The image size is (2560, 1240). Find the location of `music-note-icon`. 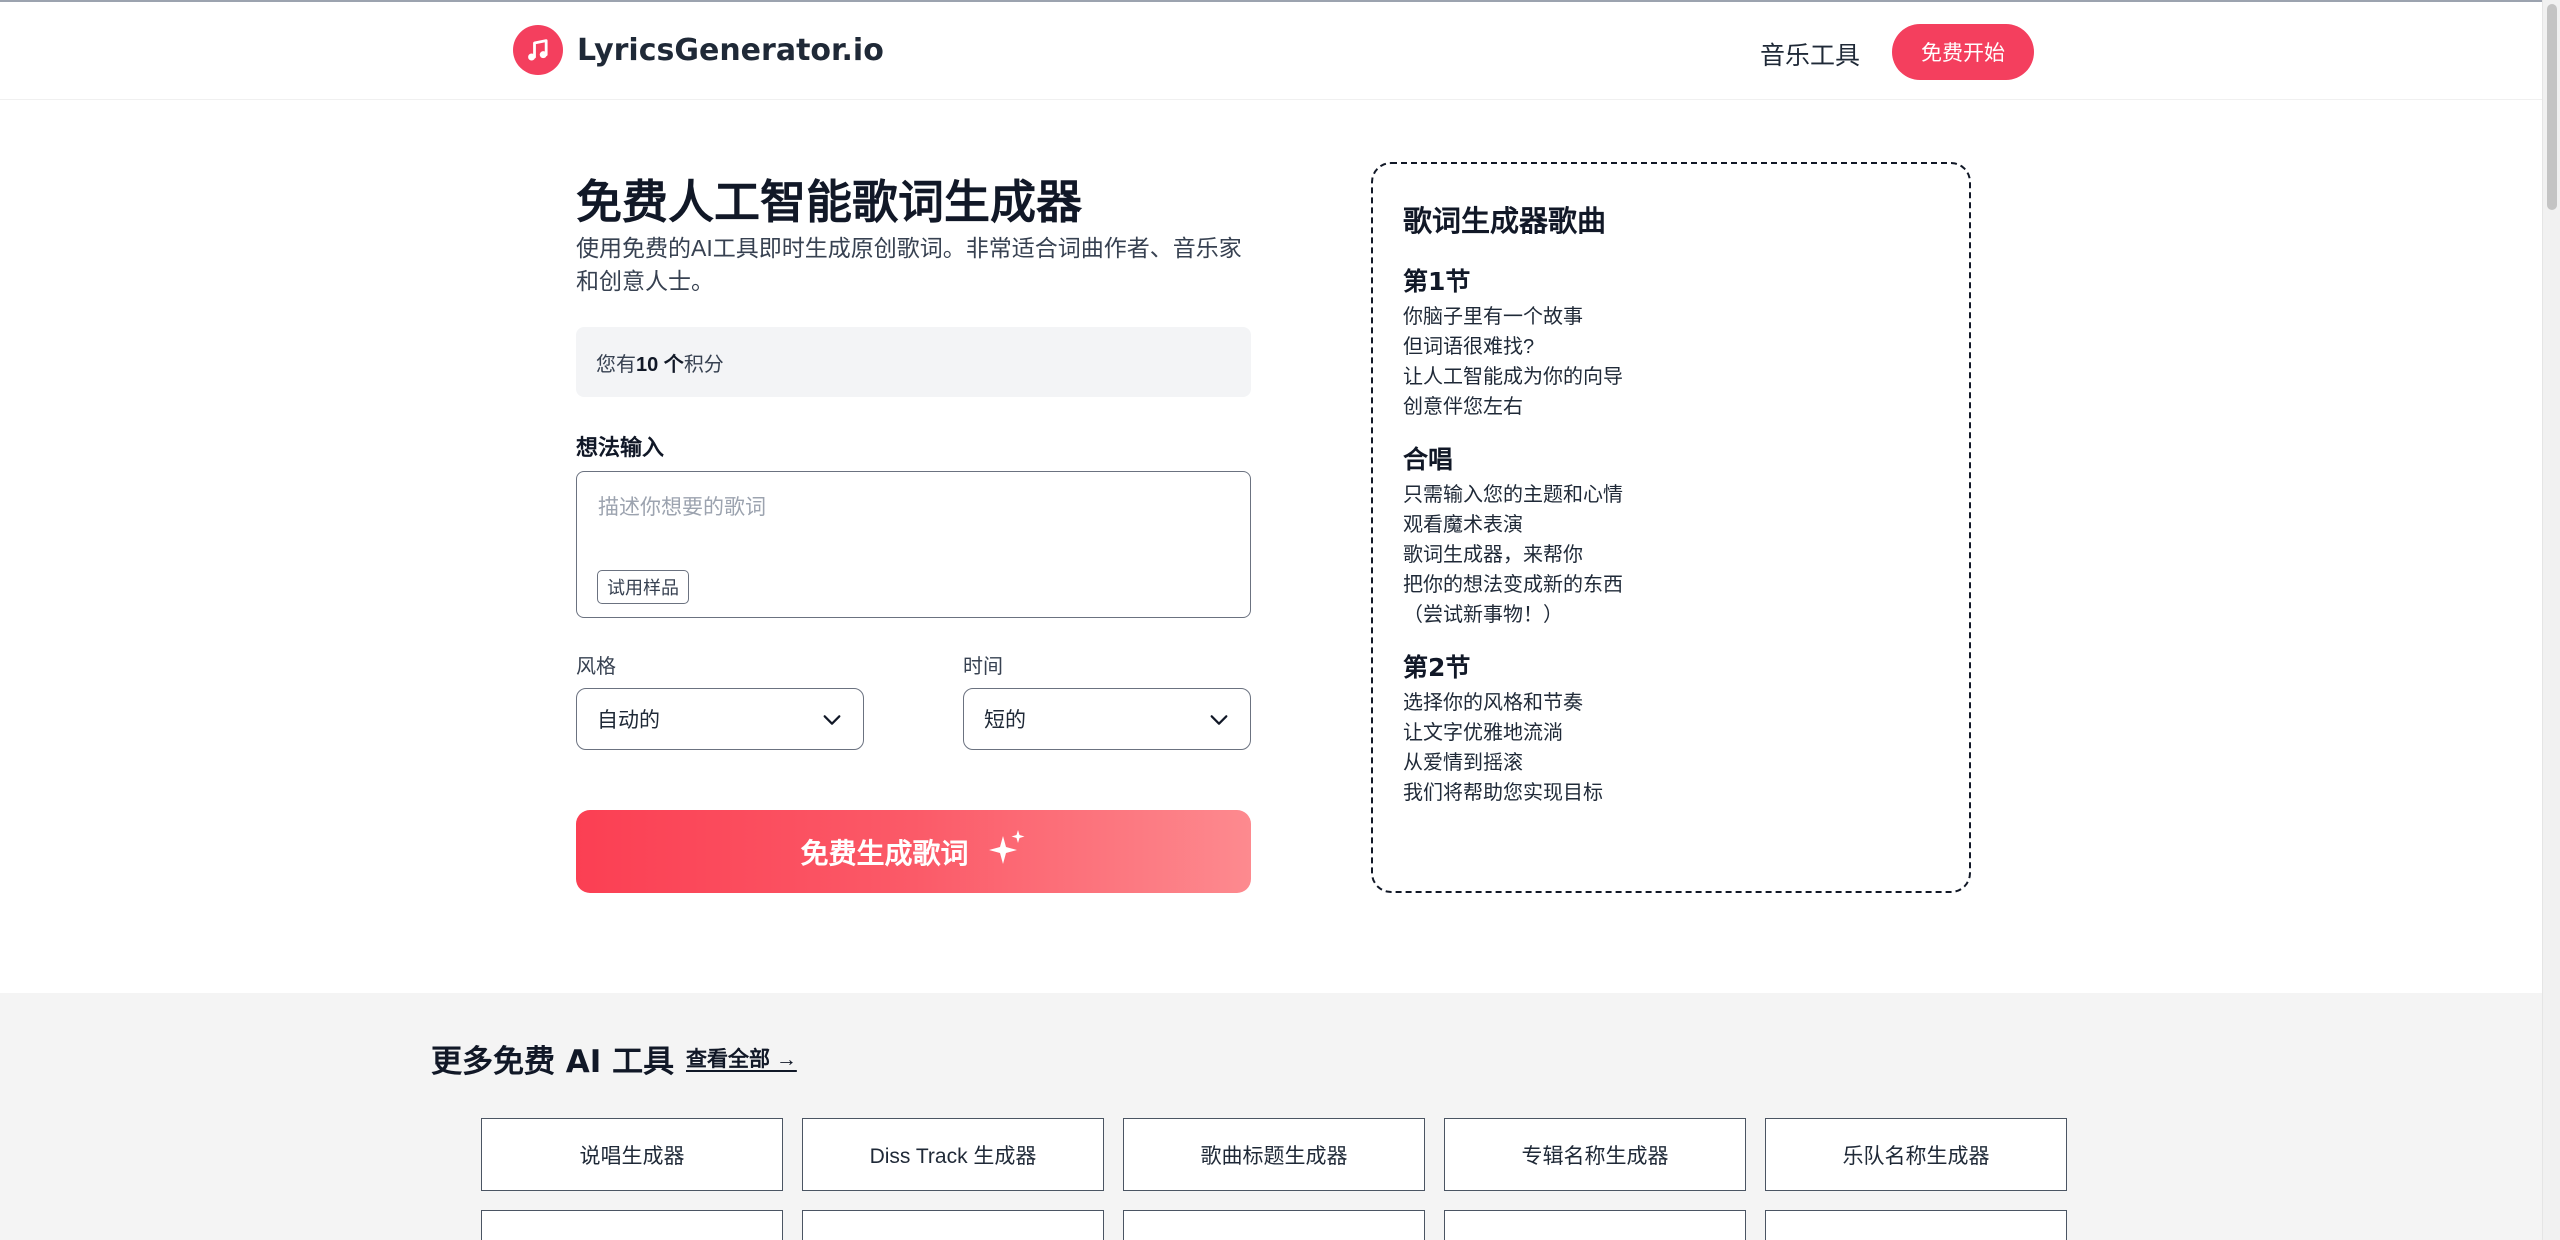

music-note-icon is located at coordinates (538, 50).